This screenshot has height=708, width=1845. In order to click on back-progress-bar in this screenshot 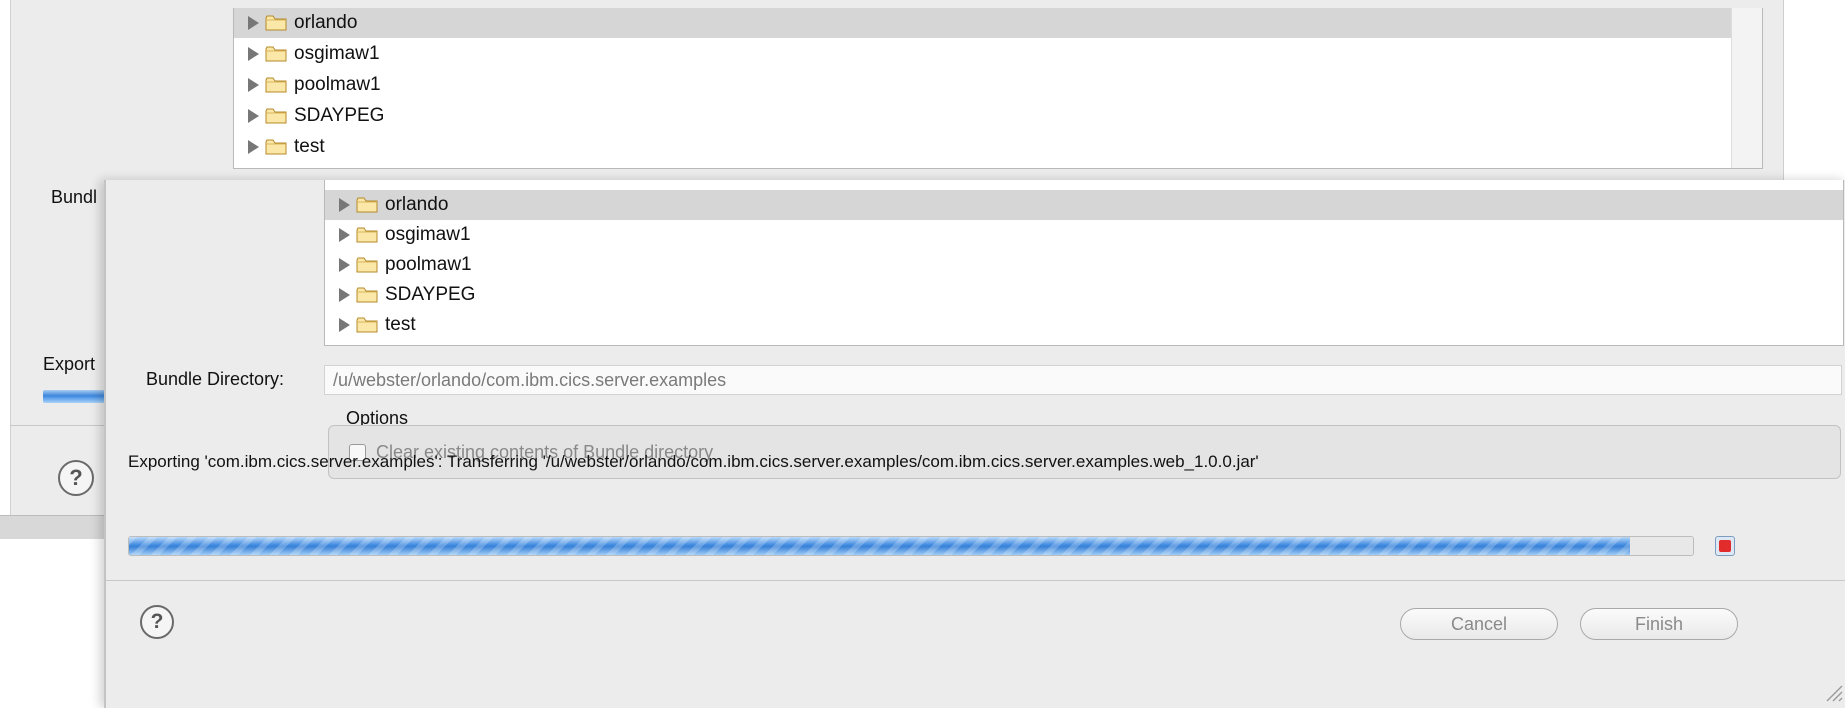, I will do `click(74, 396)`.